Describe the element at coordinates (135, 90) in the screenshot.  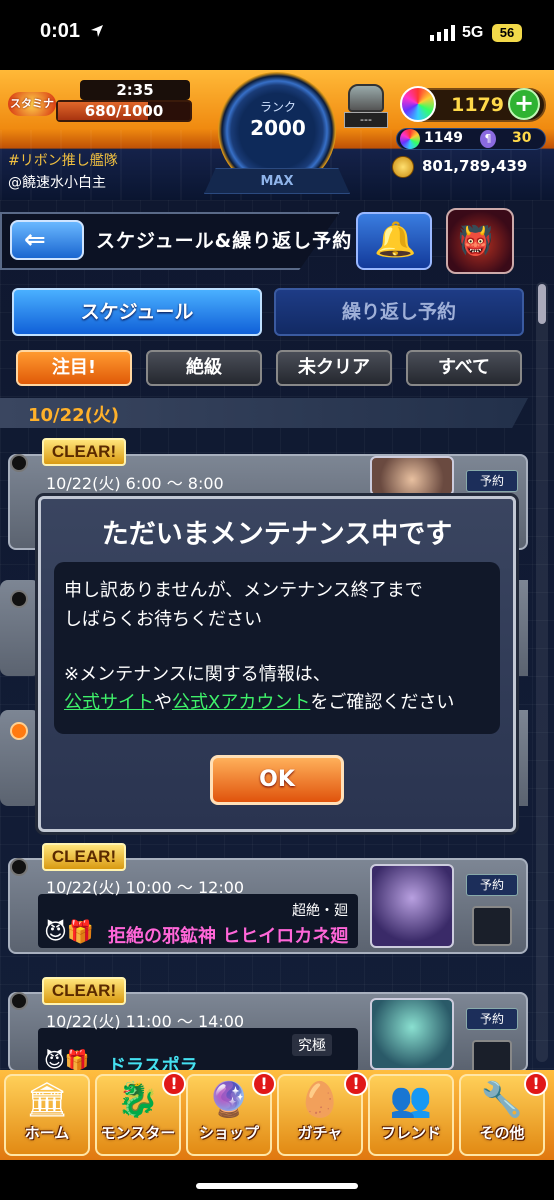
I see `stamina-timer: 2:35` at that location.